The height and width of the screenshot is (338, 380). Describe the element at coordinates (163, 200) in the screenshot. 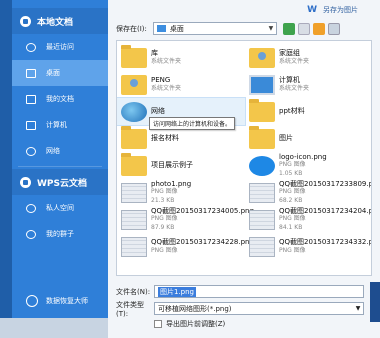

I see `file-size: 21.3 KB` at that location.